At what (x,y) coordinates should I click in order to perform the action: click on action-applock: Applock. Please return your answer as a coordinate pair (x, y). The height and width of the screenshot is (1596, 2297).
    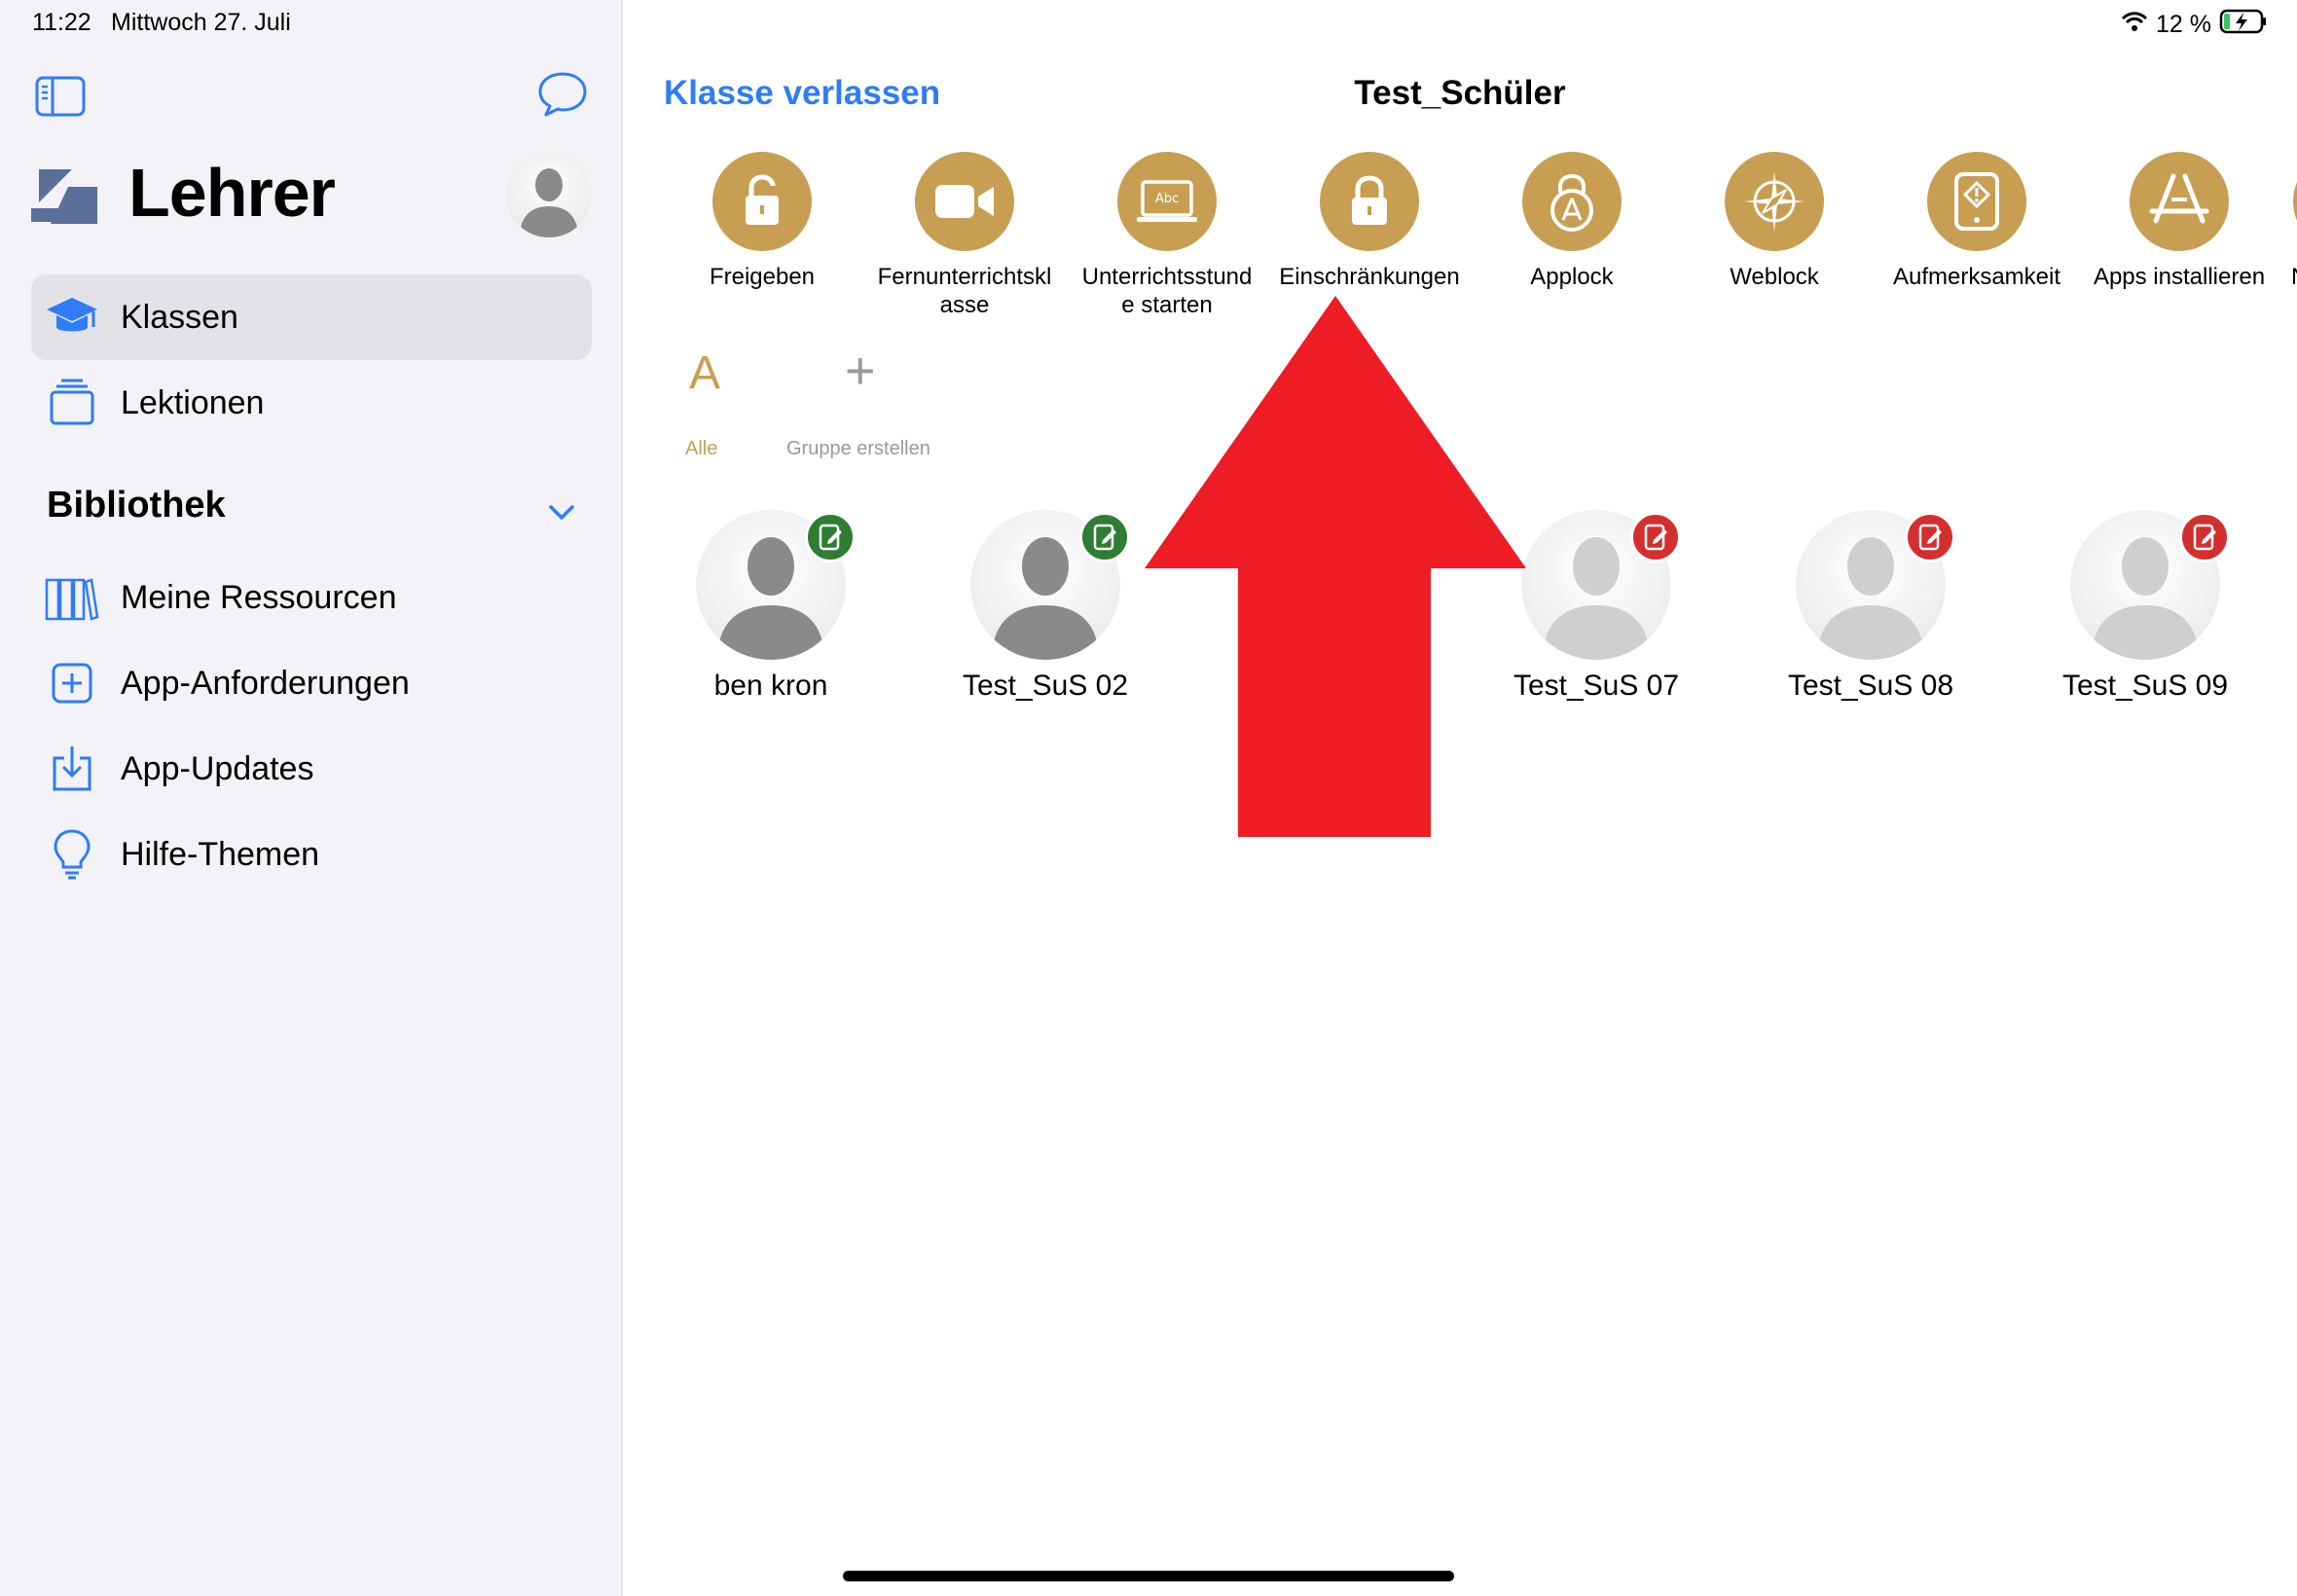
    Looking at the image, I should click on (1572, 221).